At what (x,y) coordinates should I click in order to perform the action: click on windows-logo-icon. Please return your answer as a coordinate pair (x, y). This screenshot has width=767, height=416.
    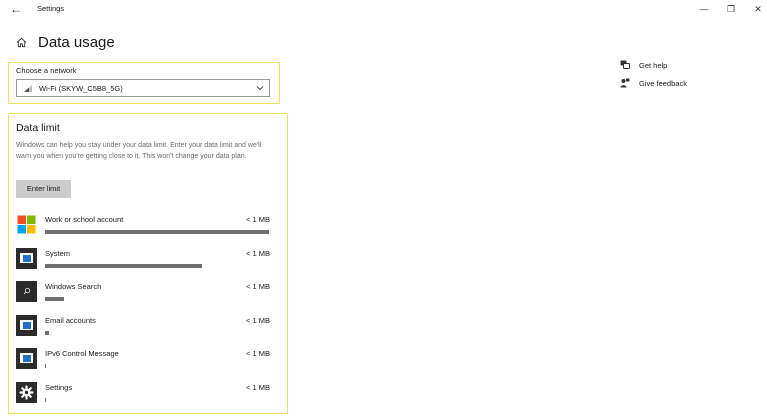
    Looking at the image, I should click on (26, 224).